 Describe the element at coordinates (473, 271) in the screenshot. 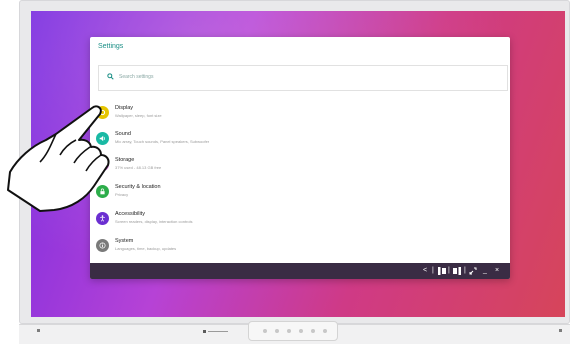

I see `expand-icon` at that location.